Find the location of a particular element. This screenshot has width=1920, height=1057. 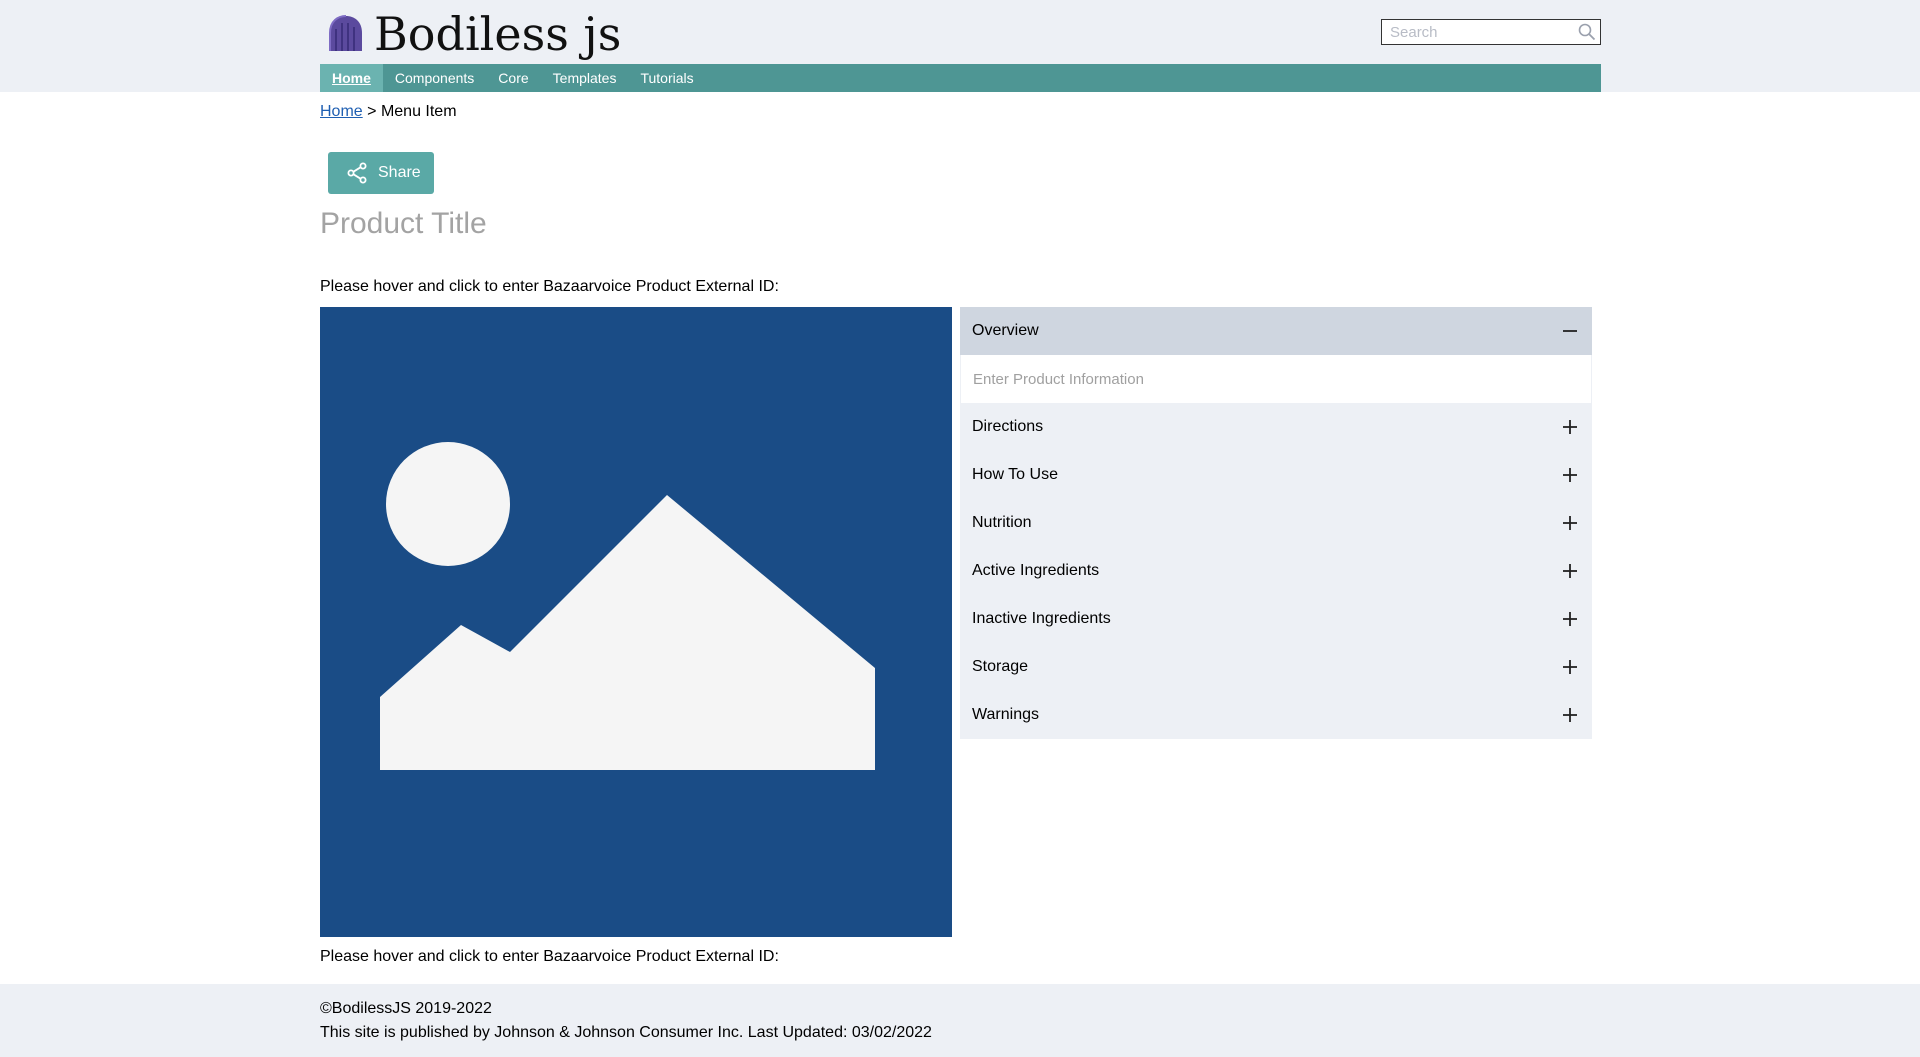

breadcrumb-home-link: Home is located at coordinates (341, 111).